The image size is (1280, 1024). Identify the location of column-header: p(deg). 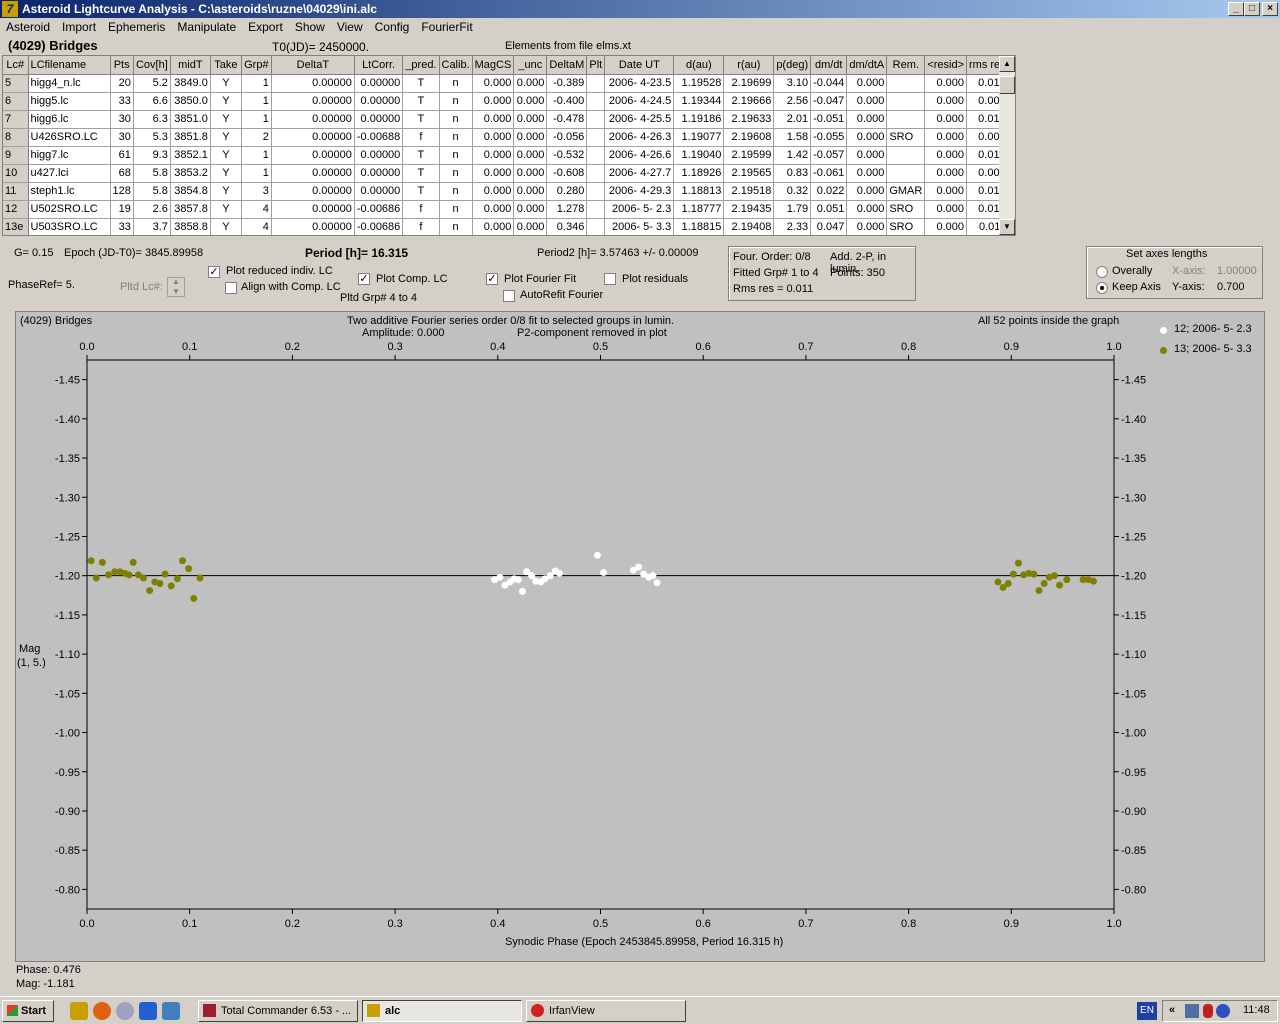
(792, 65).